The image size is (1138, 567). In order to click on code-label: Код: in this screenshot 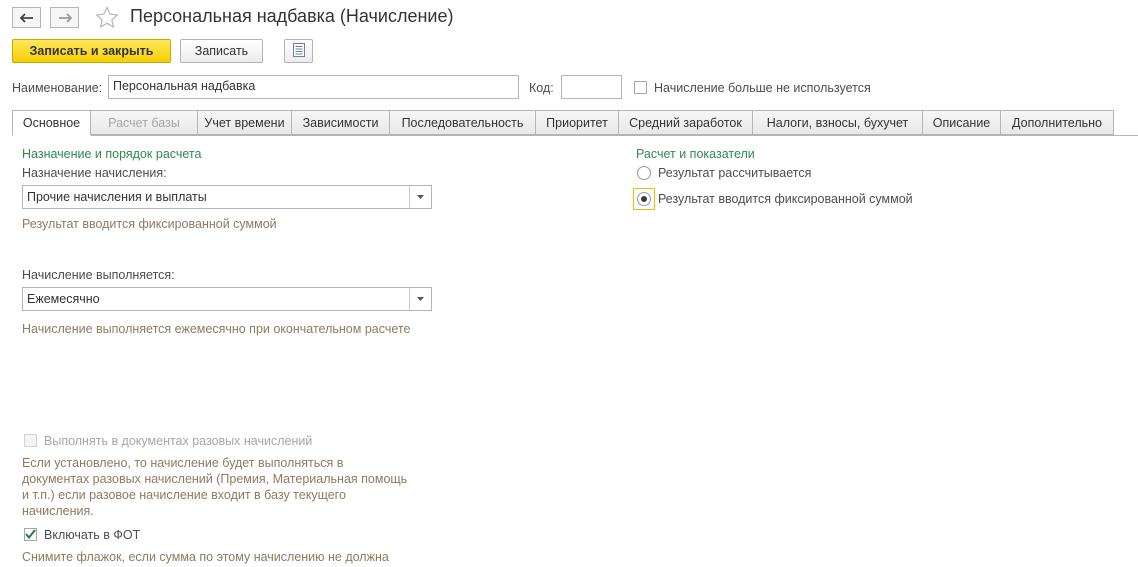, I will do `click(541, 88)`.